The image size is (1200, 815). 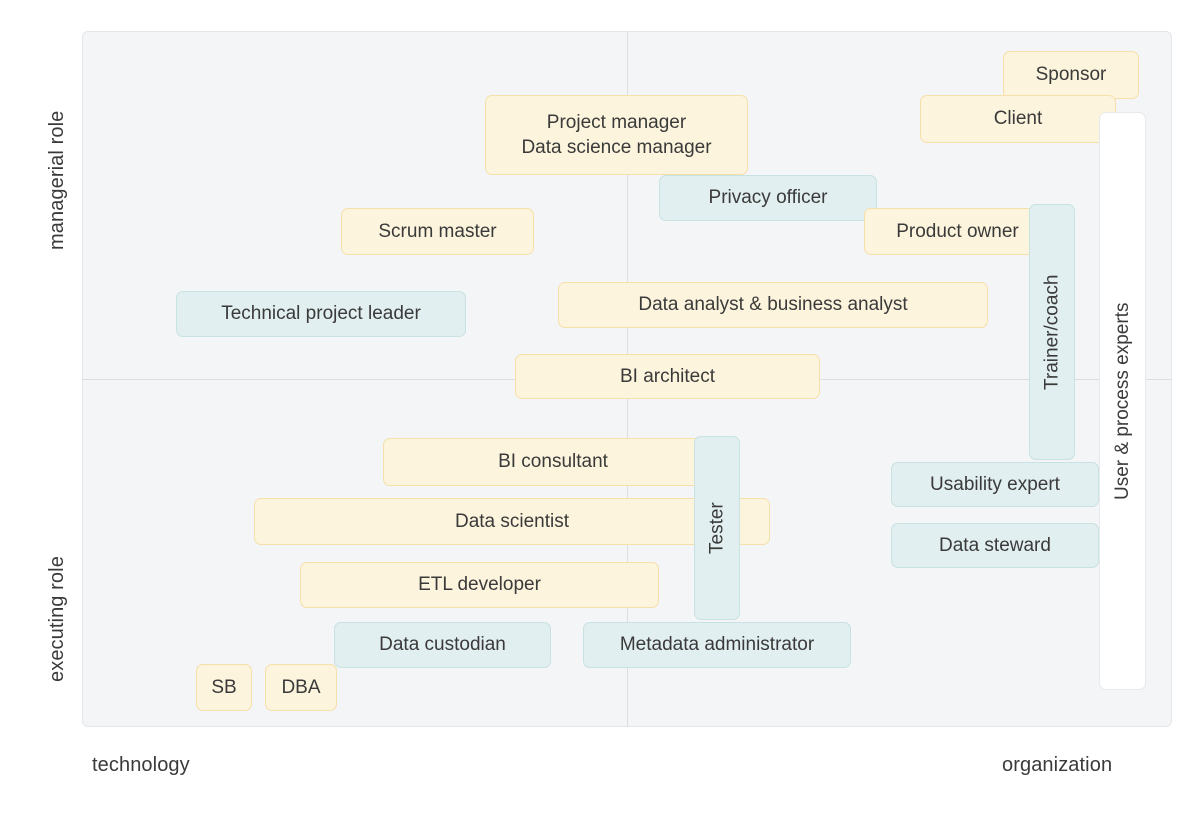 What do you see at coordinates (321, 314) in the screenshot?
I see `role-box-technical-lead: Technical project leader` at bounding box center [321, 314].